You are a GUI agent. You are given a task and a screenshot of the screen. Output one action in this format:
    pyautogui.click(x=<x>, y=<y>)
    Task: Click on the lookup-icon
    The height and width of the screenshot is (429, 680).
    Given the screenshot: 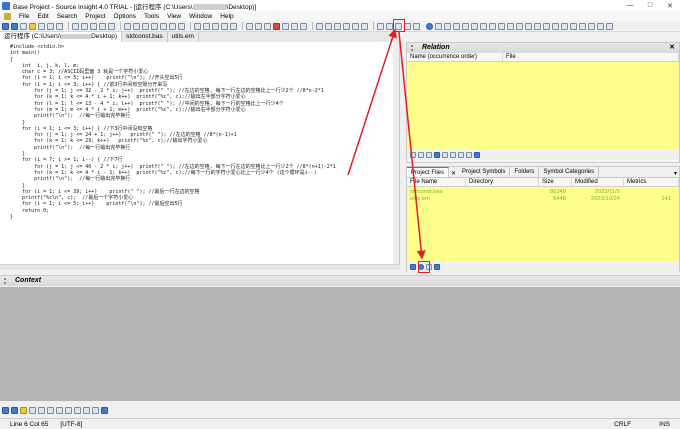 What is the action you would take?
    pyautogui.click(x=163, y=26)
    